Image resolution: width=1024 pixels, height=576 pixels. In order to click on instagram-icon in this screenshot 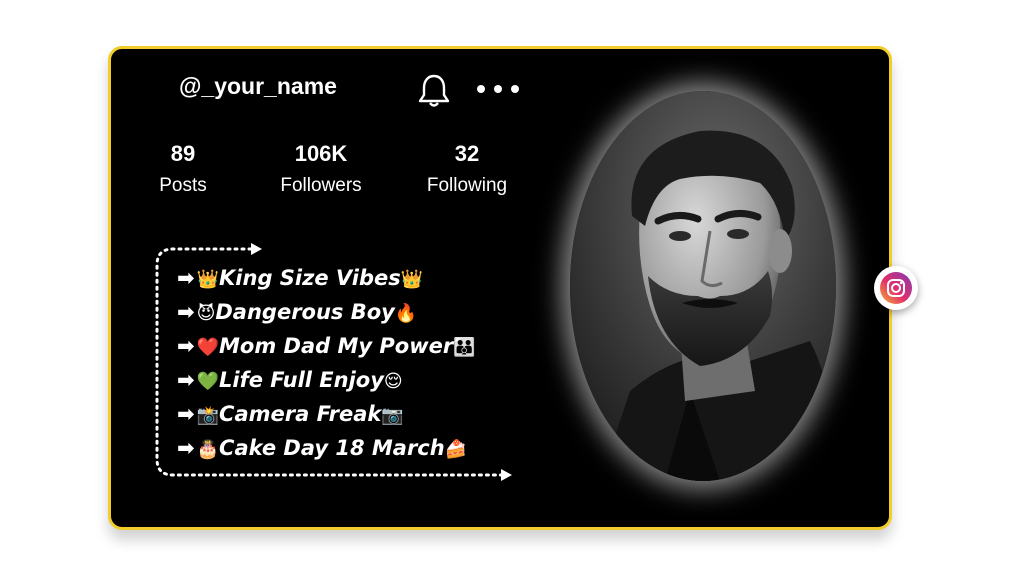, I will do `click(896, 288)`.